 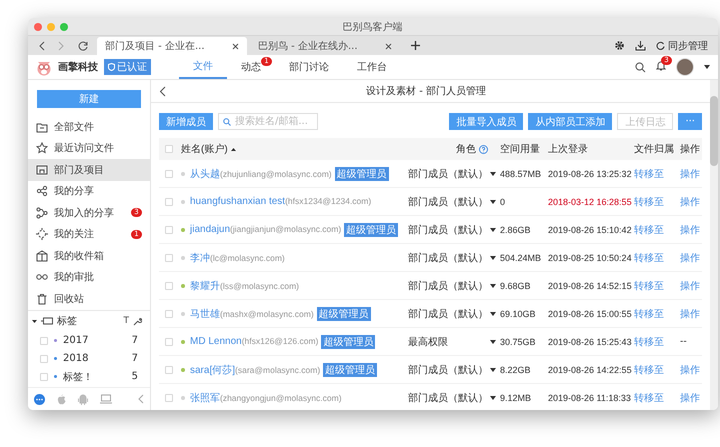 What do you see at coordinates (690, 341) in the screenshot?
I see `action-link: --` at bounding box center [690, 341].